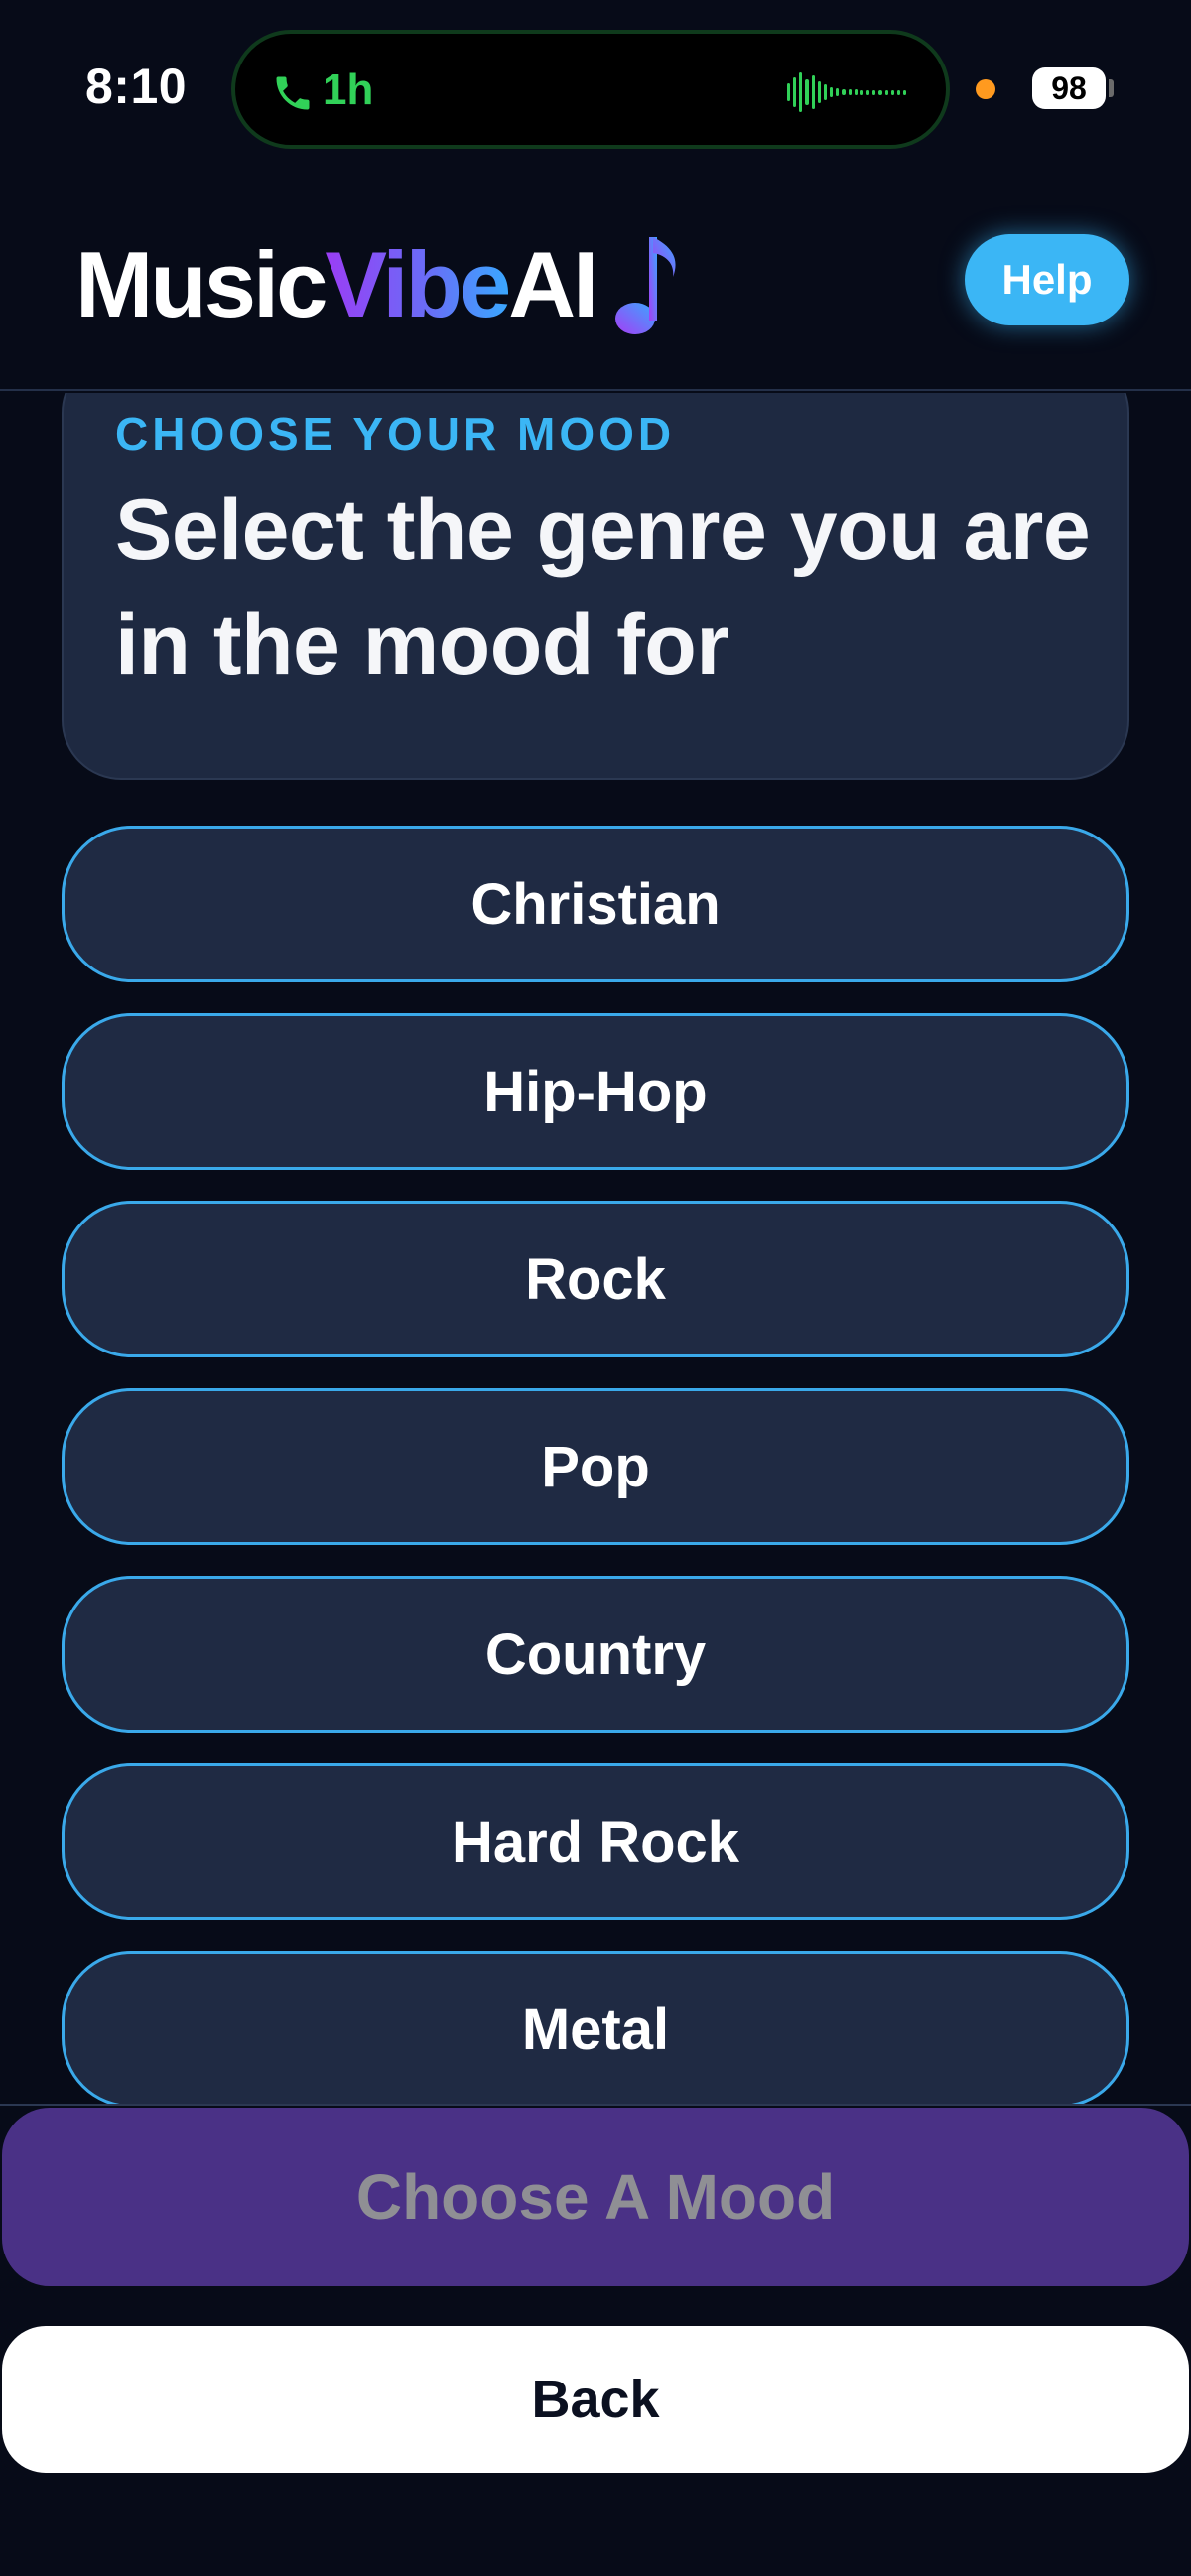 This screenshot has height=2576, width=1191. I want to click on mic-indicator-icon, so click(986, 89).